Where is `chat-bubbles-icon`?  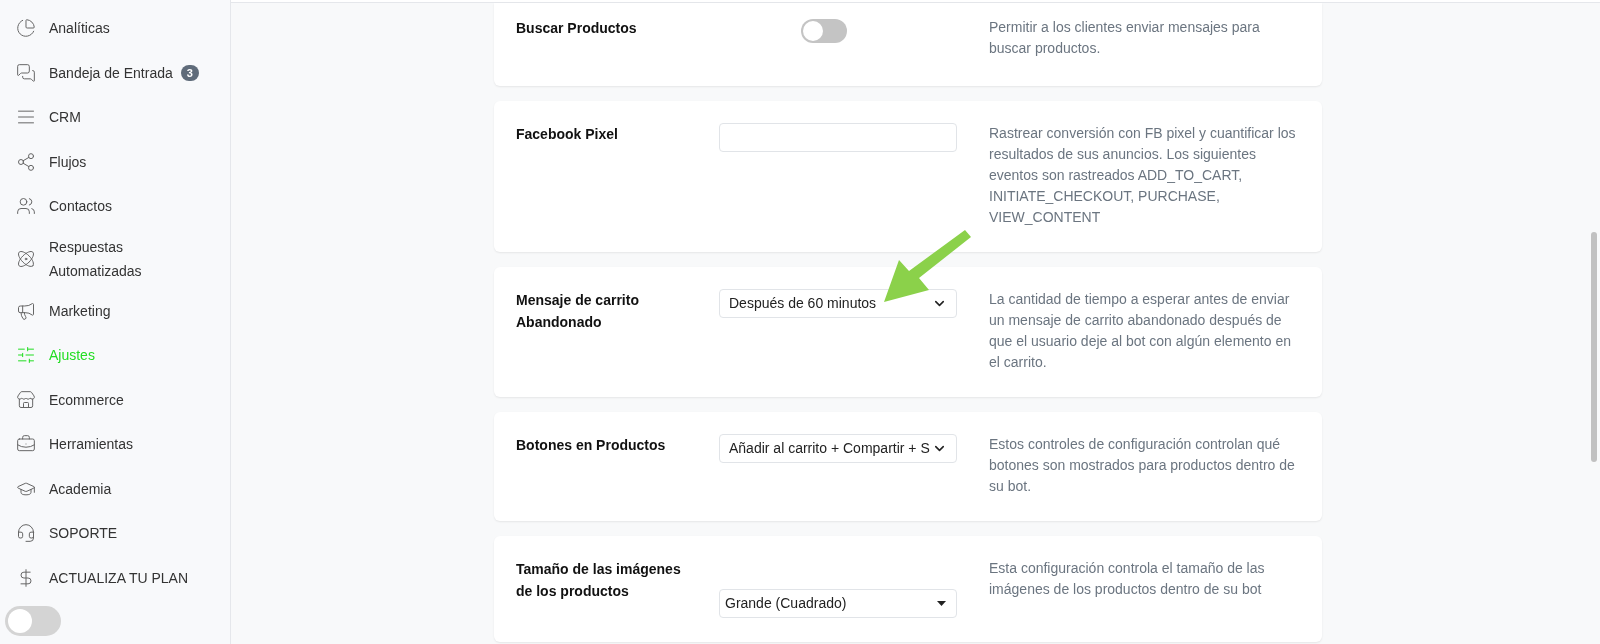
chat-bubbles-icon is located at coordinates (26, 72).